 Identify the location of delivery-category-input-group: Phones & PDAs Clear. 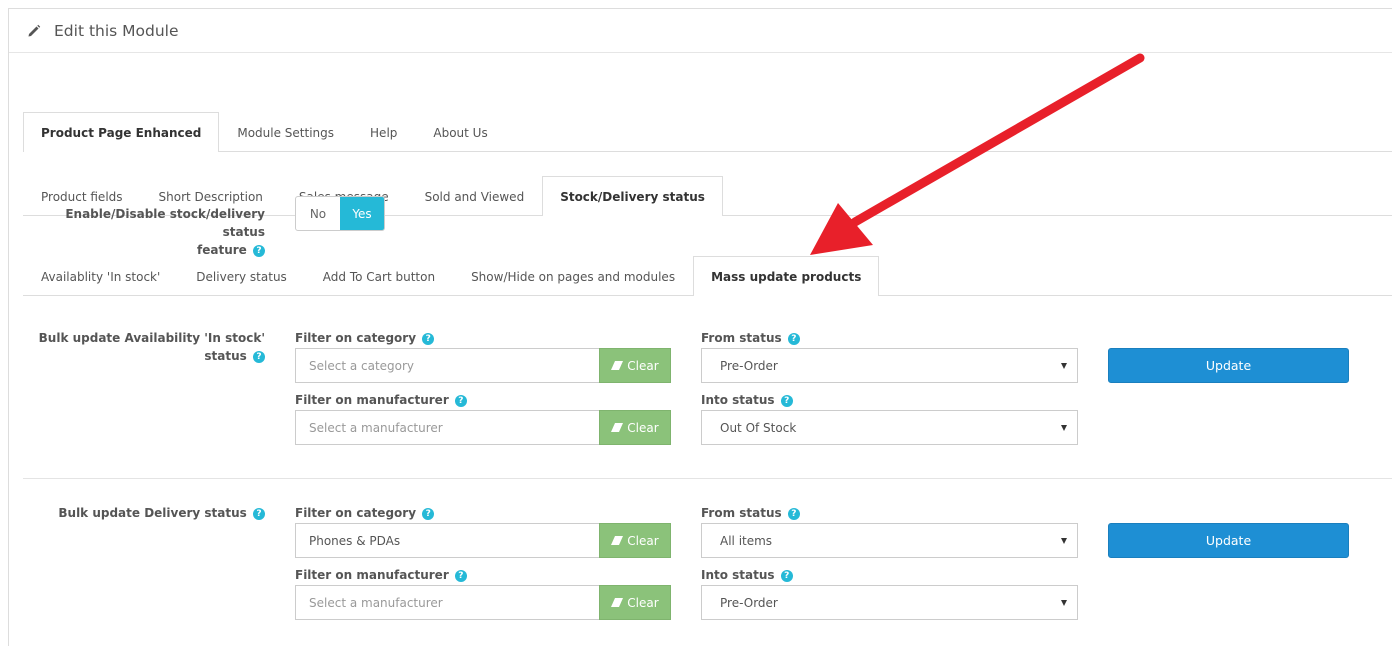
(483, 540).